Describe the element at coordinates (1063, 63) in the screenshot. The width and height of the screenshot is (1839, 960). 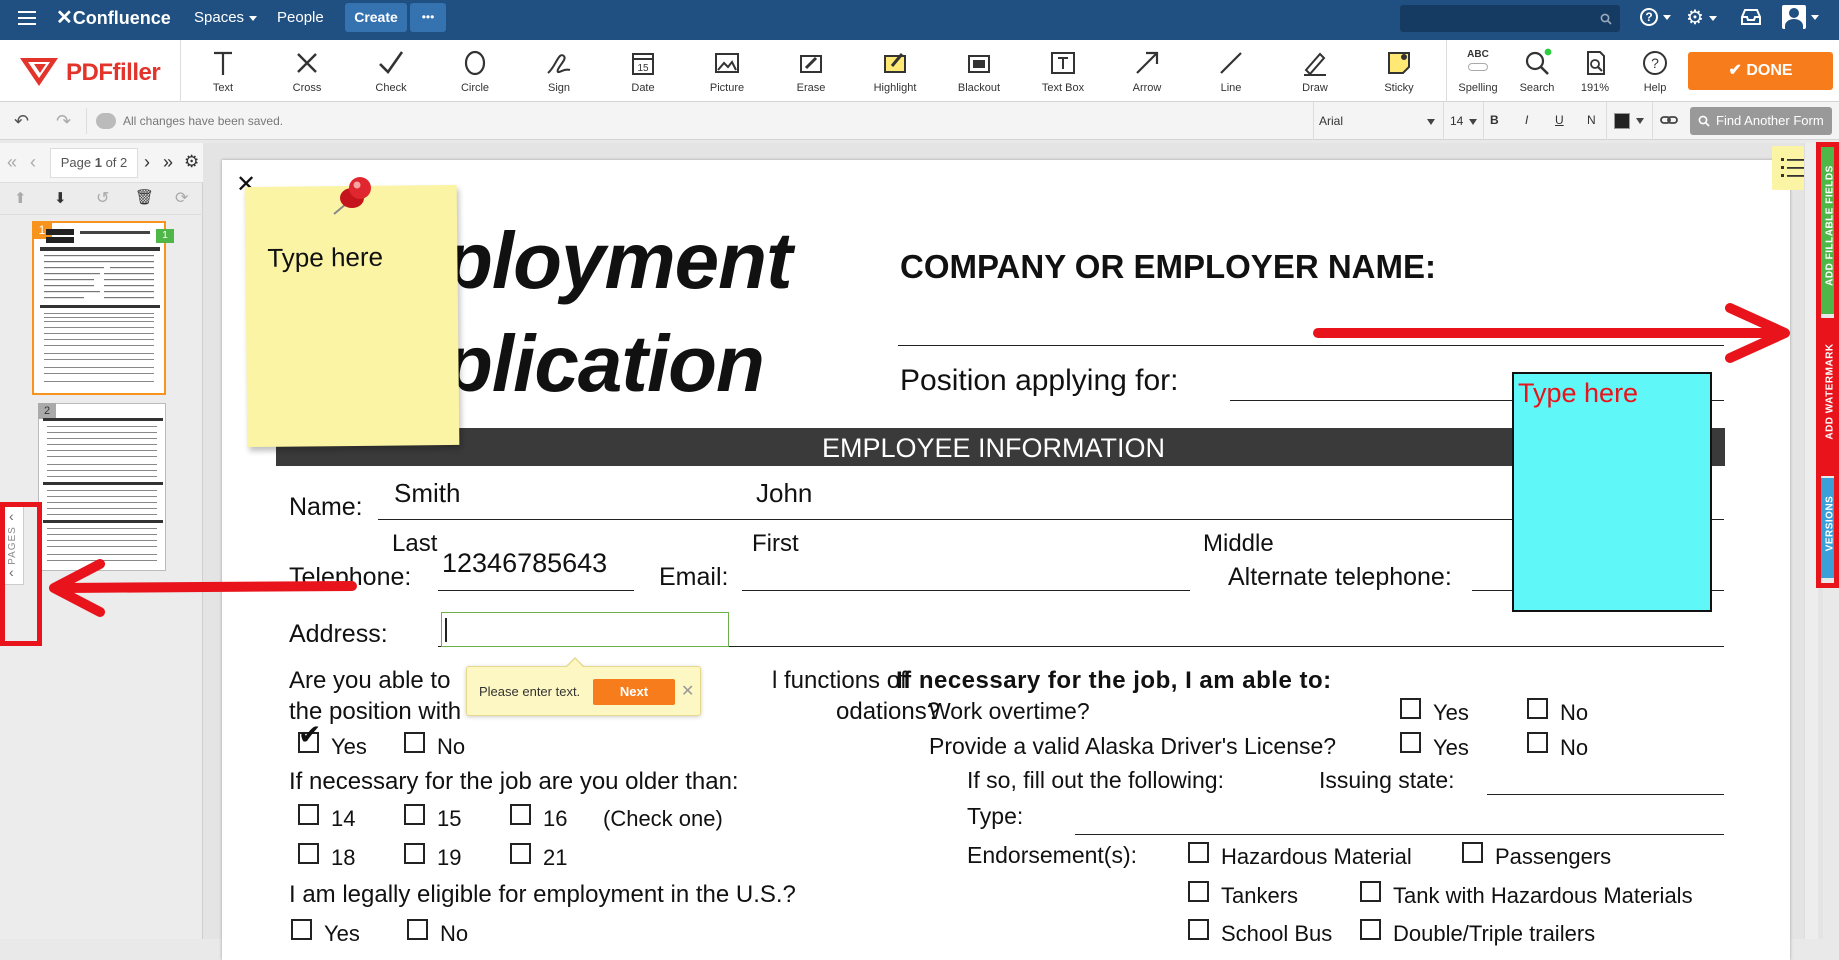
I see `textbox-icon` at that location.